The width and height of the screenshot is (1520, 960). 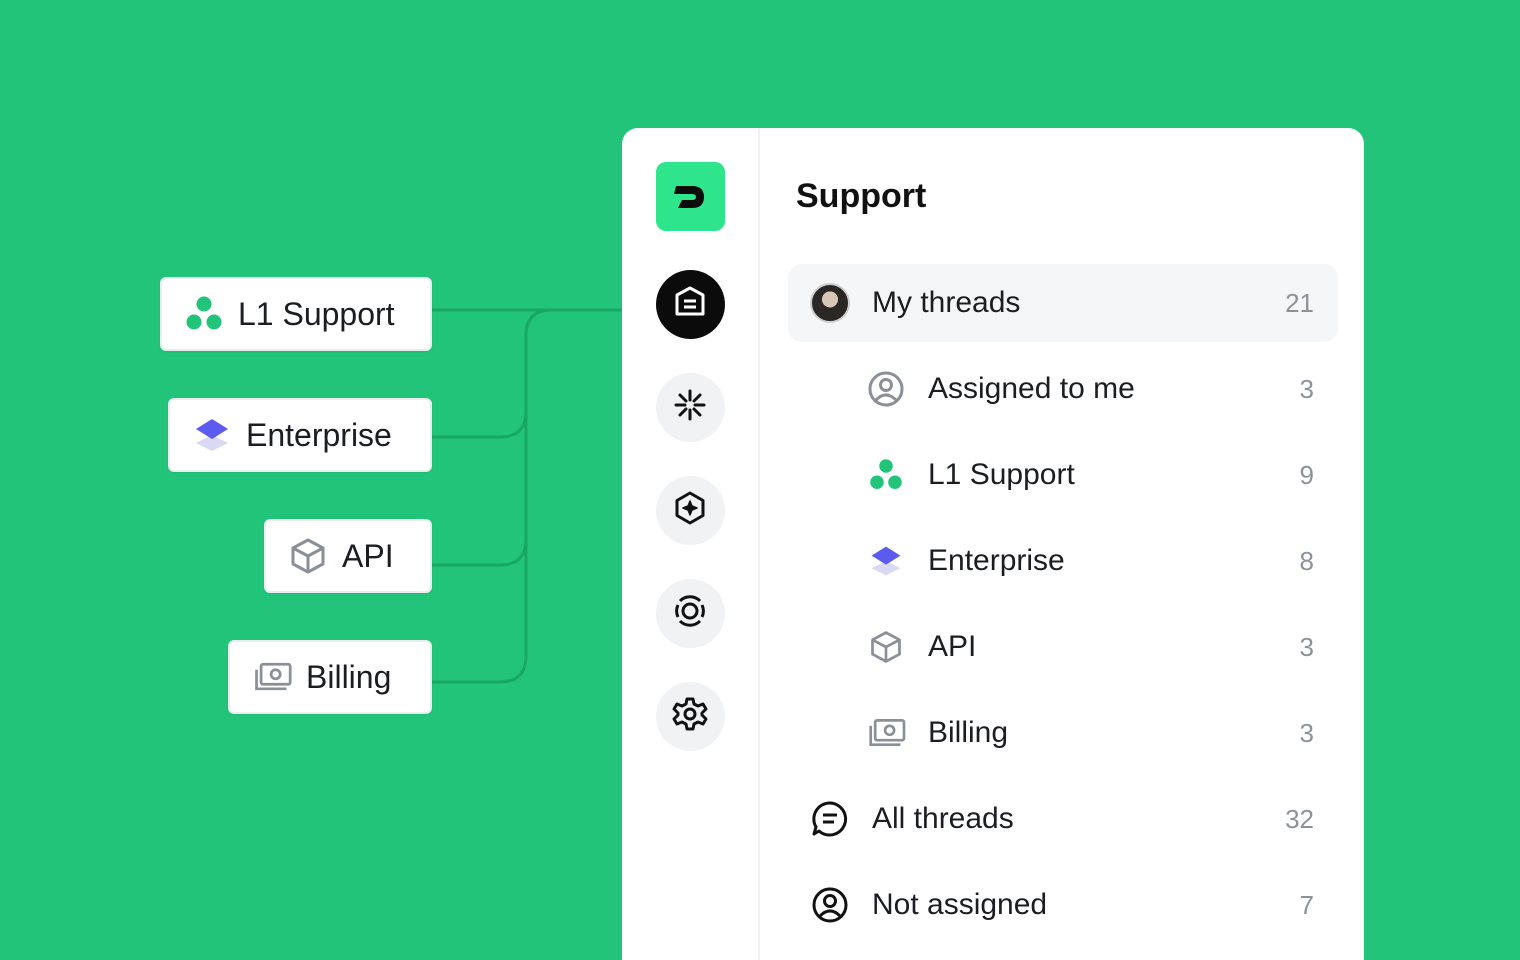 I want to click on sidebar-rail, so click(x=691, y=544).